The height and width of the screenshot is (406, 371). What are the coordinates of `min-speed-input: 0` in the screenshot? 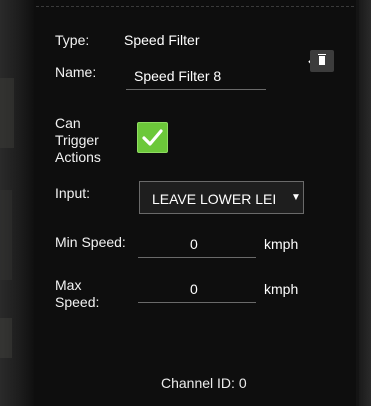 It's located at (194, 244).